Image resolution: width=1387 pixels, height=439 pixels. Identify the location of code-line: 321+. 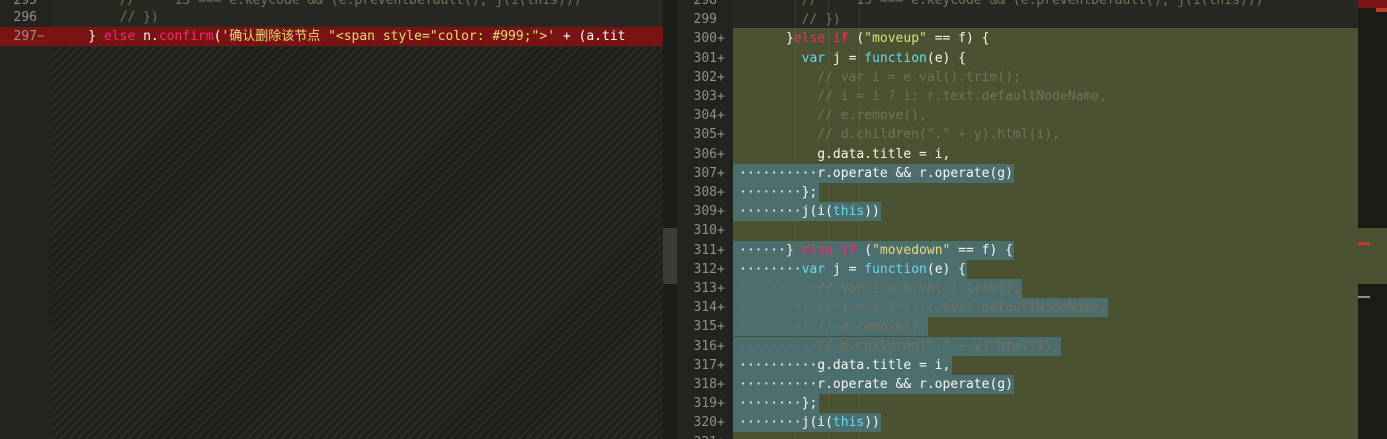
(1017, 436).